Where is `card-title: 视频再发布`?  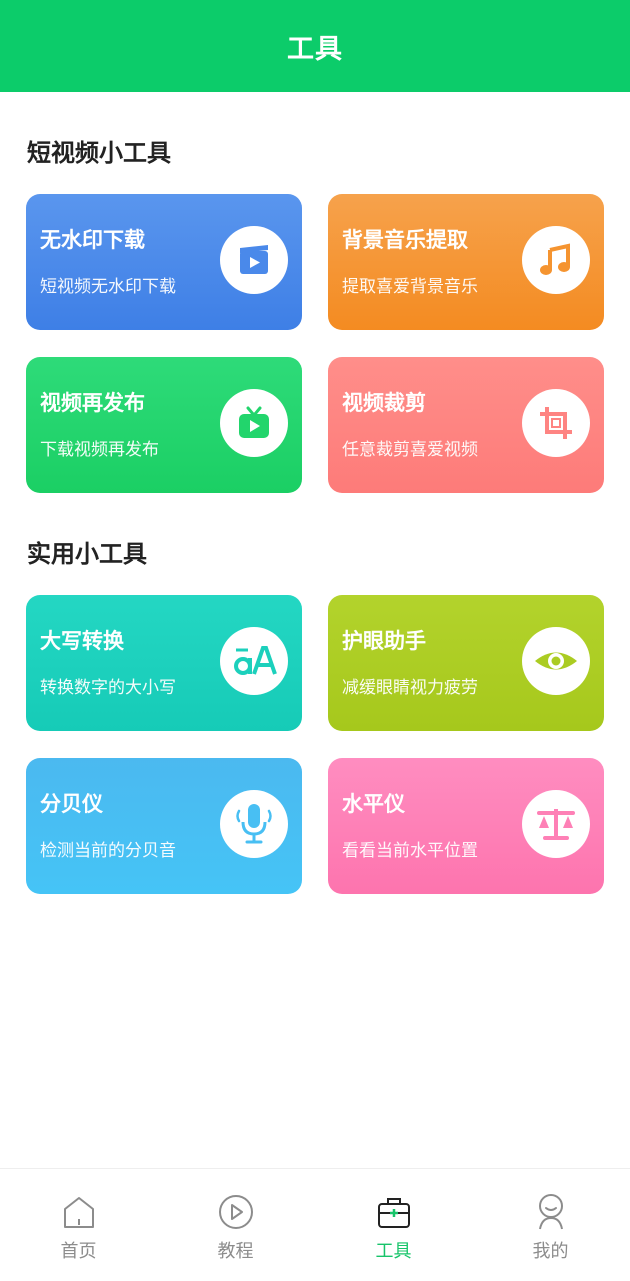 card-title: 视频再发布 is located at coordinates (92, 403).